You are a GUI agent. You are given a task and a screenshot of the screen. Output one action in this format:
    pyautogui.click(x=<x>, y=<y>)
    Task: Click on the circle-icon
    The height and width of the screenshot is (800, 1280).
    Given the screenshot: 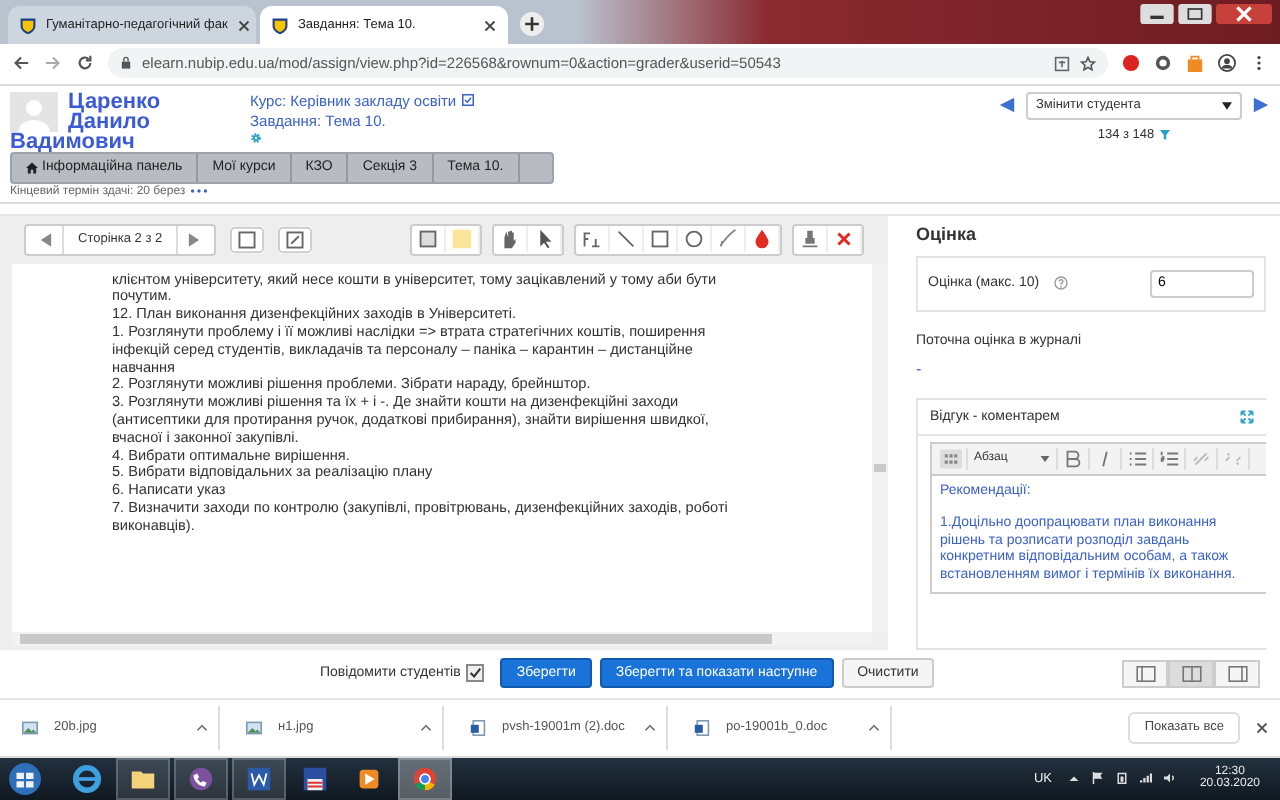 What is the action you would take?
    pyautogui.click(x=1163, y=63)
    